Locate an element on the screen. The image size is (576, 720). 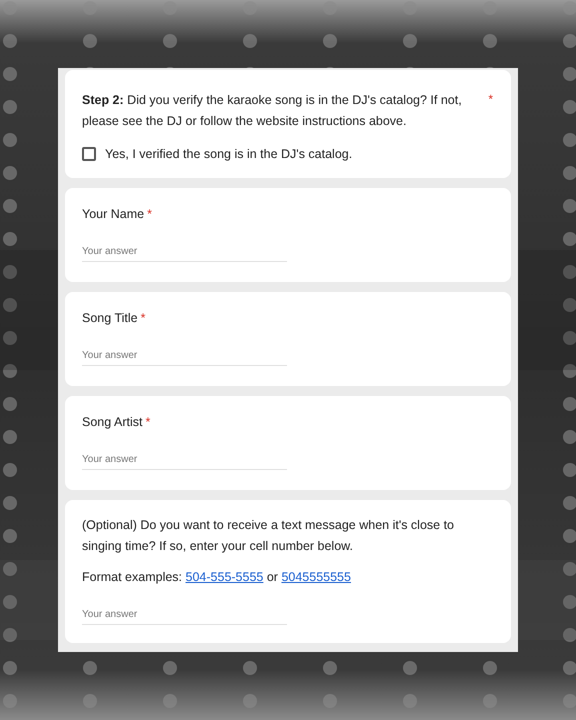
question-label: Your Name is located at coordinates (113, 214).